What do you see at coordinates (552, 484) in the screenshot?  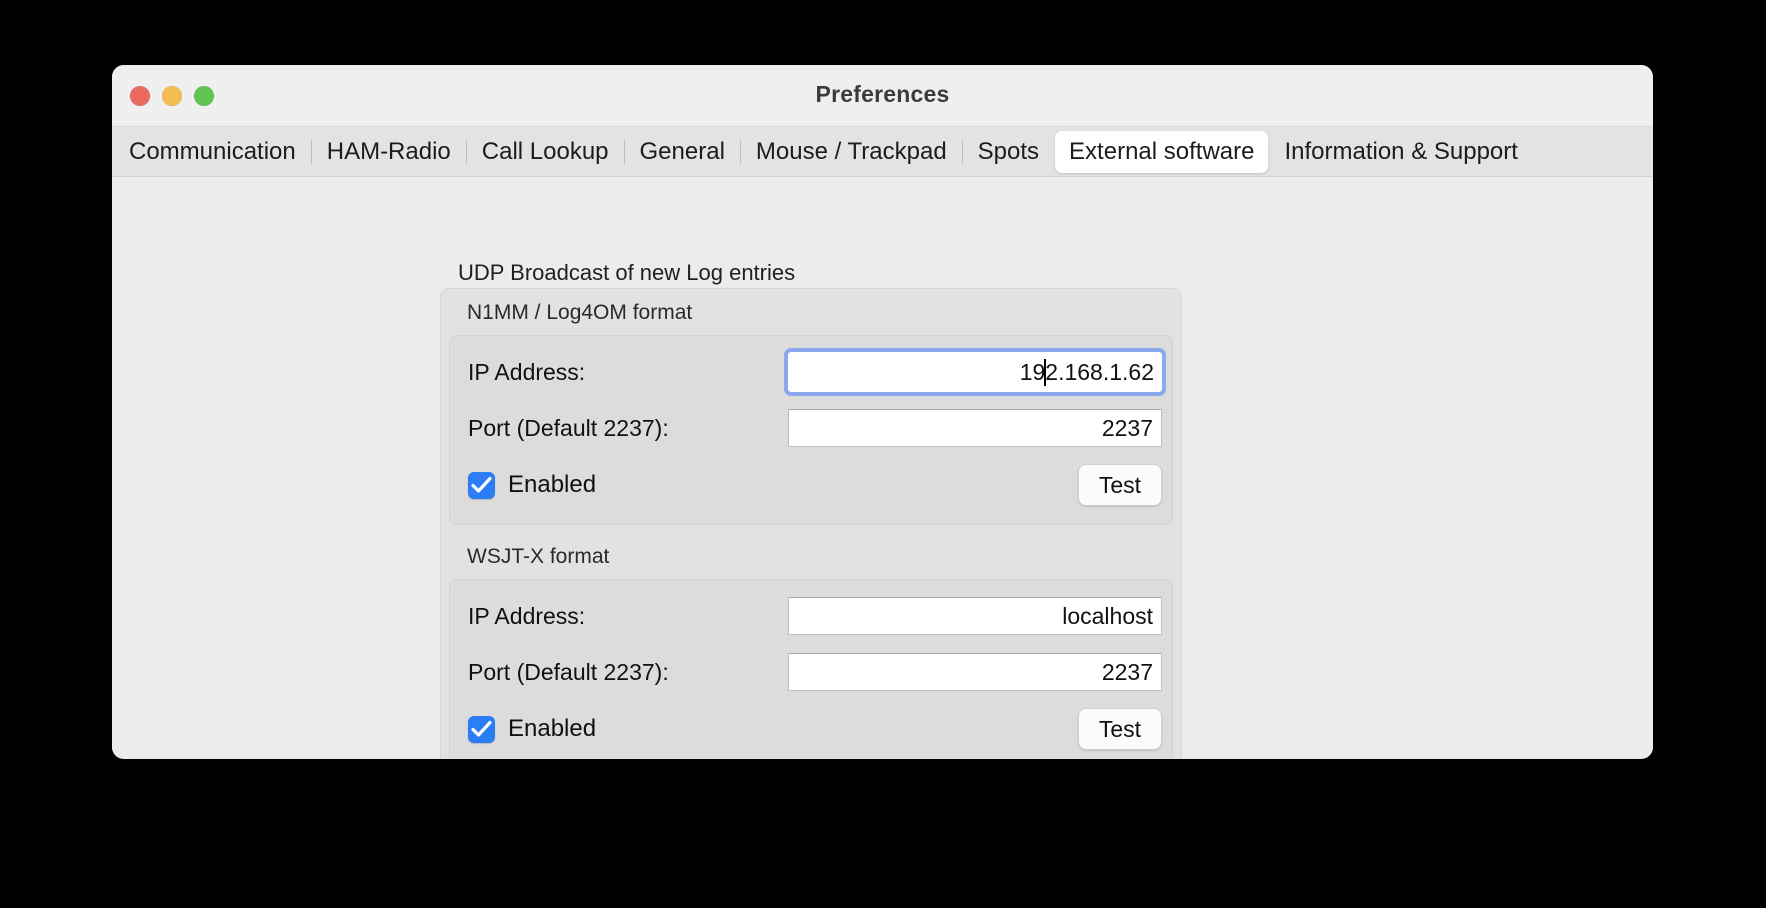 I see `enabled-label-n1mm: Enabled` at bounding box center [552, 484].